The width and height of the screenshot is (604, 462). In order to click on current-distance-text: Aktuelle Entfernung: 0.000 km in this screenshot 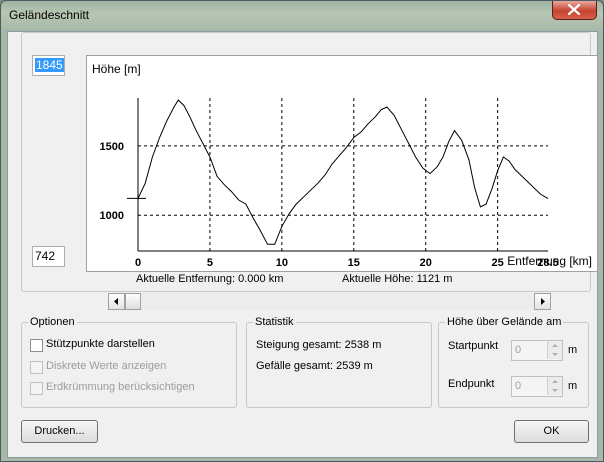, I will do `click(210, 279)`.